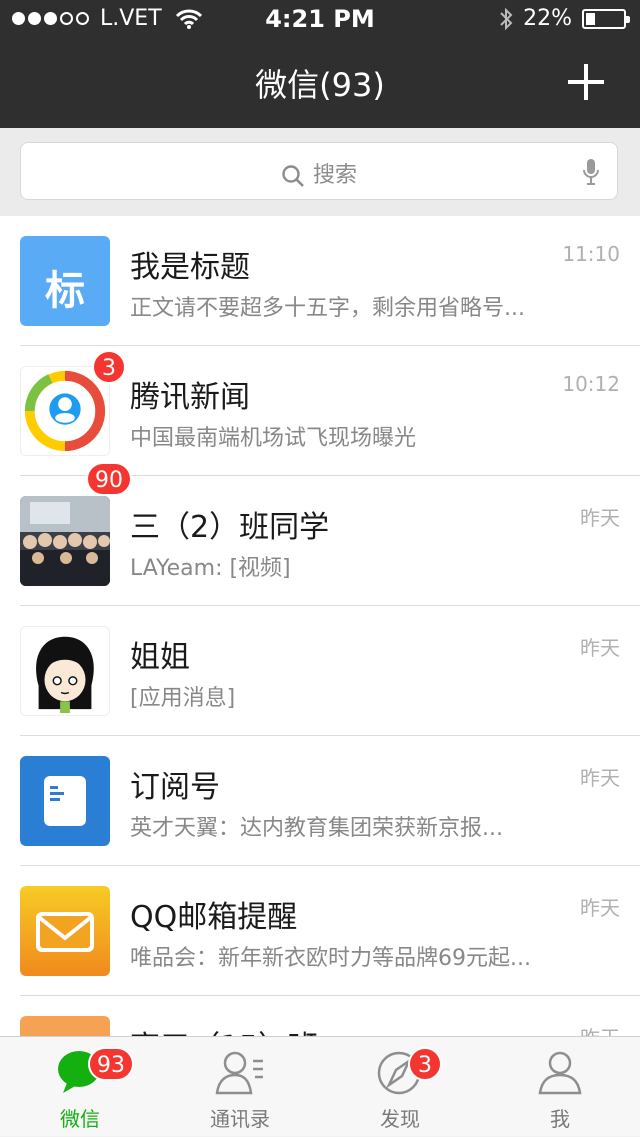 Image resolution: width=640 pixels, height=1137 pixels. I want to click on group-photo-icon, so click(65, 541).